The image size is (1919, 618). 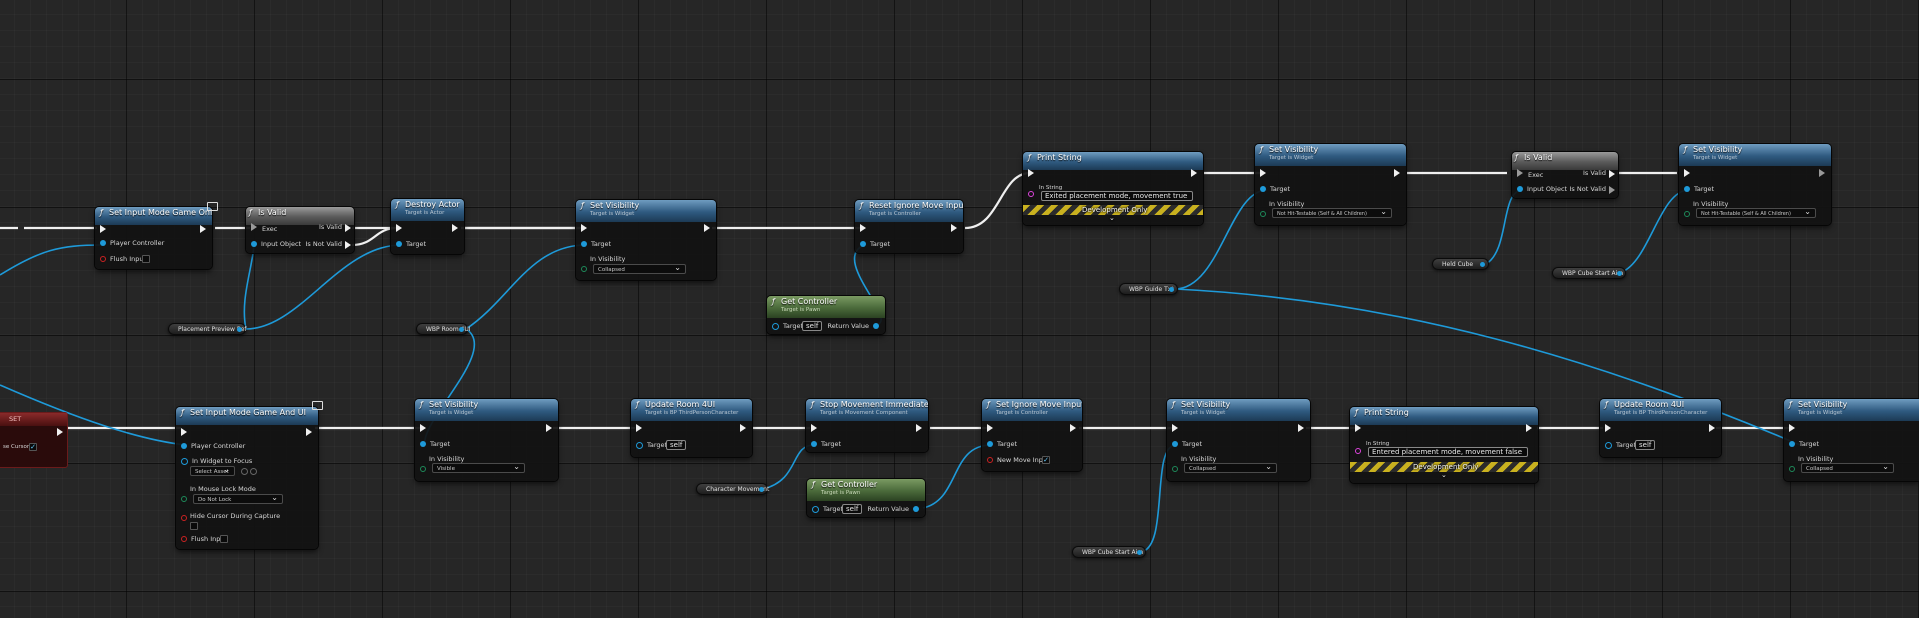 What do you see at coordinates (33, 447) in the screenshot?
I see `mouse-cursor-checkbox: ✓` at bounding box center [33, 447].